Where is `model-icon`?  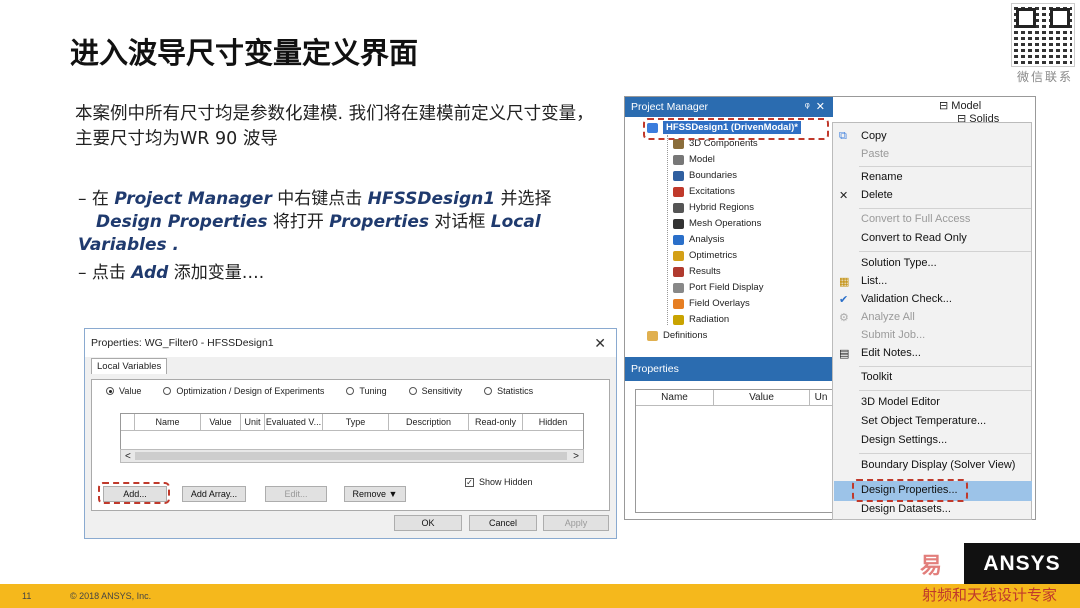 model-icon is located at coordinates (678, 159).